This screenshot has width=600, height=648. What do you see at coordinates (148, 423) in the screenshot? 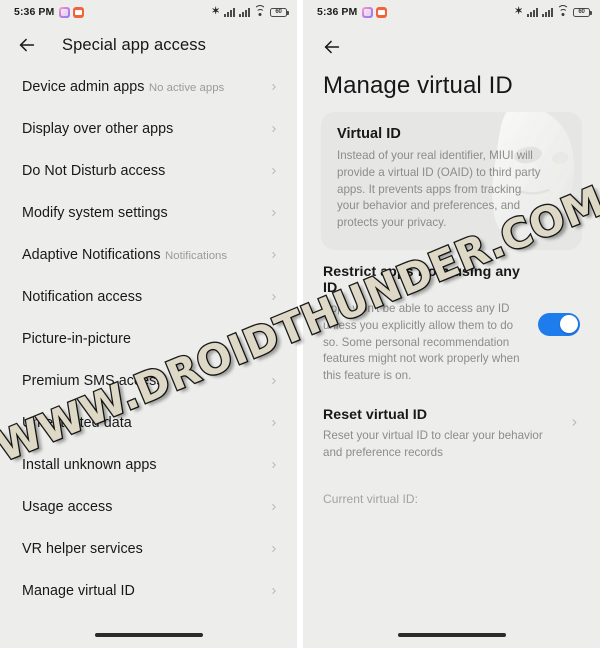
I see `sidebar-item-unrestricted-data: Unrestricted data` at bounding box center [148, 423].